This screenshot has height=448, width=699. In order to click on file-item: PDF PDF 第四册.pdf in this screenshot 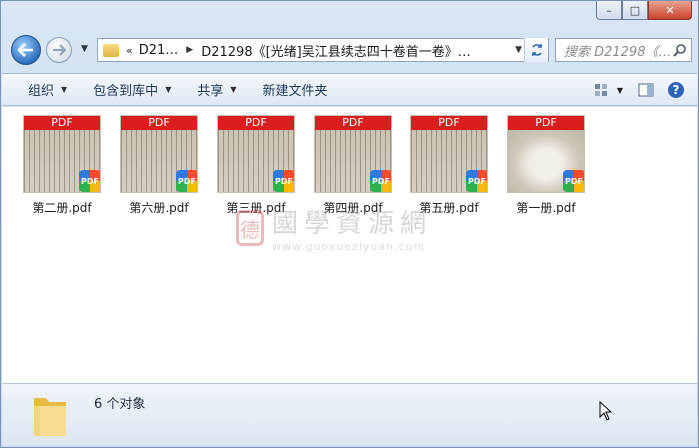, I will do `click(353, 165)`.